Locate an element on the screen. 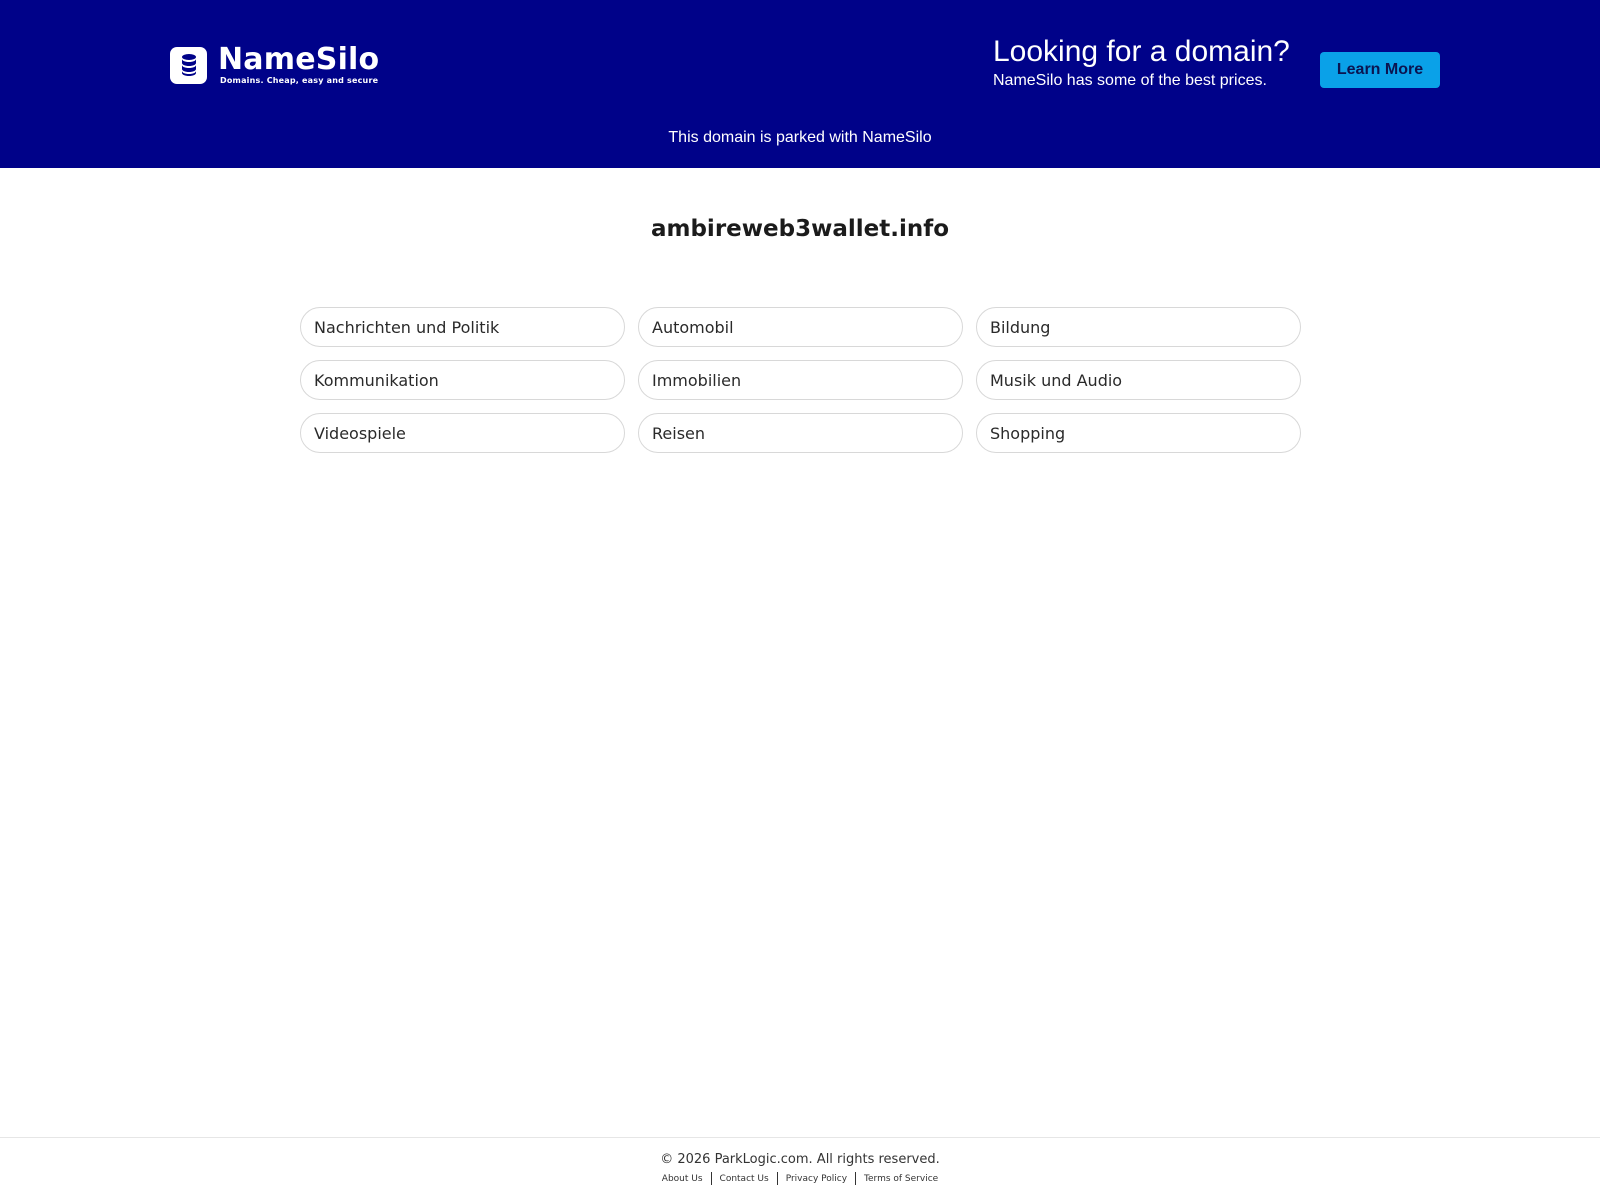 The height and width of the screenshot is (1200, 1600). database-icon is located at coordinates (188, 65).